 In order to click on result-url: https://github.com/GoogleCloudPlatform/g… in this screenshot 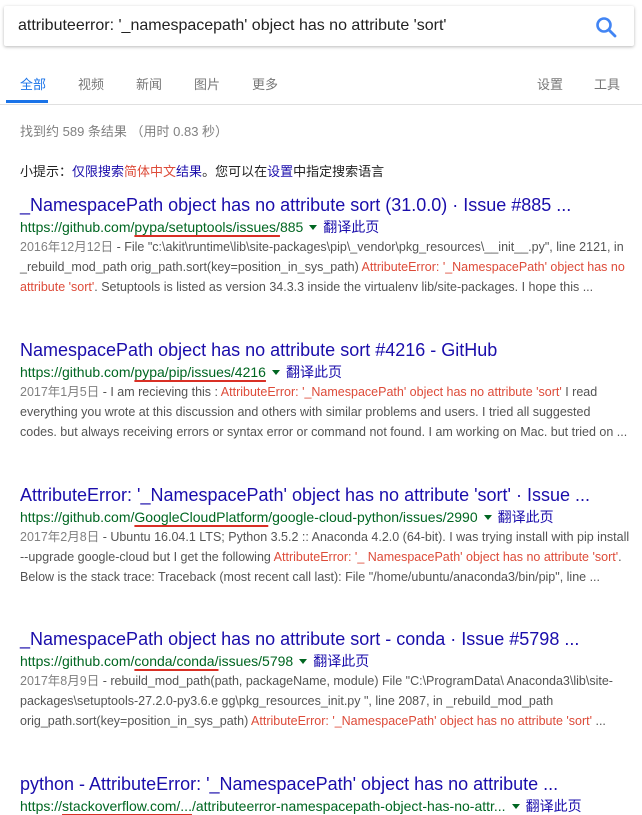, I will do `click(287, 517)`.